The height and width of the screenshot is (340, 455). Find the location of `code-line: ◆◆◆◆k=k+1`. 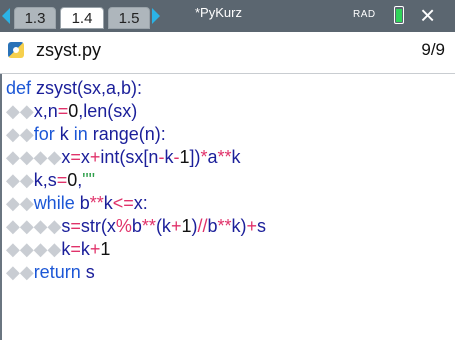

code-line: ◆◆◆◆k=k+1 is located at coordinates (58, 249).